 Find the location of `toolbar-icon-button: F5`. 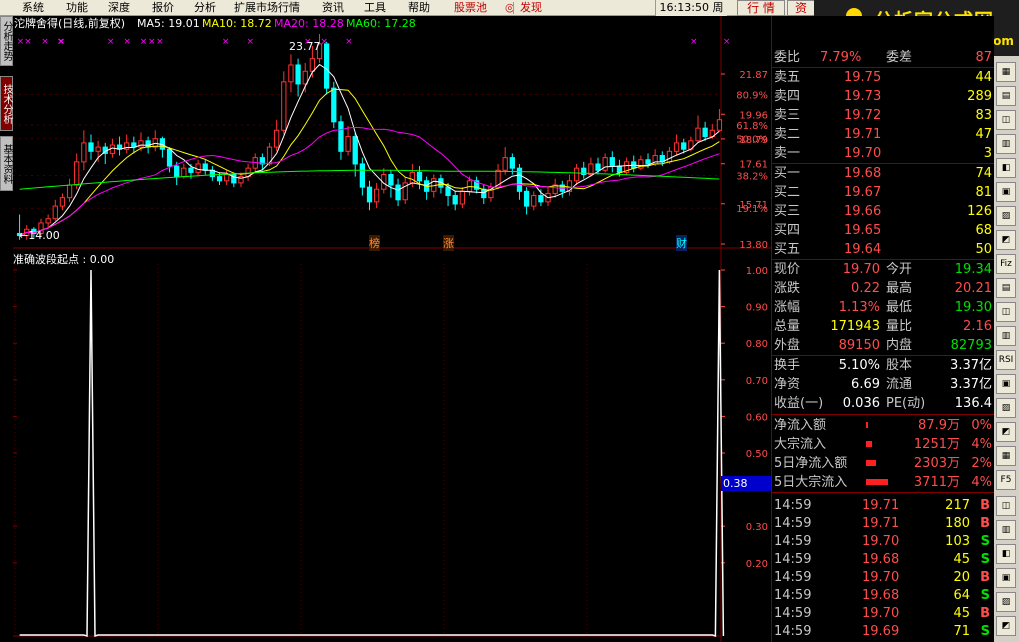

toolbar-icon-button: F5 is located at coordinates (1006, 480).